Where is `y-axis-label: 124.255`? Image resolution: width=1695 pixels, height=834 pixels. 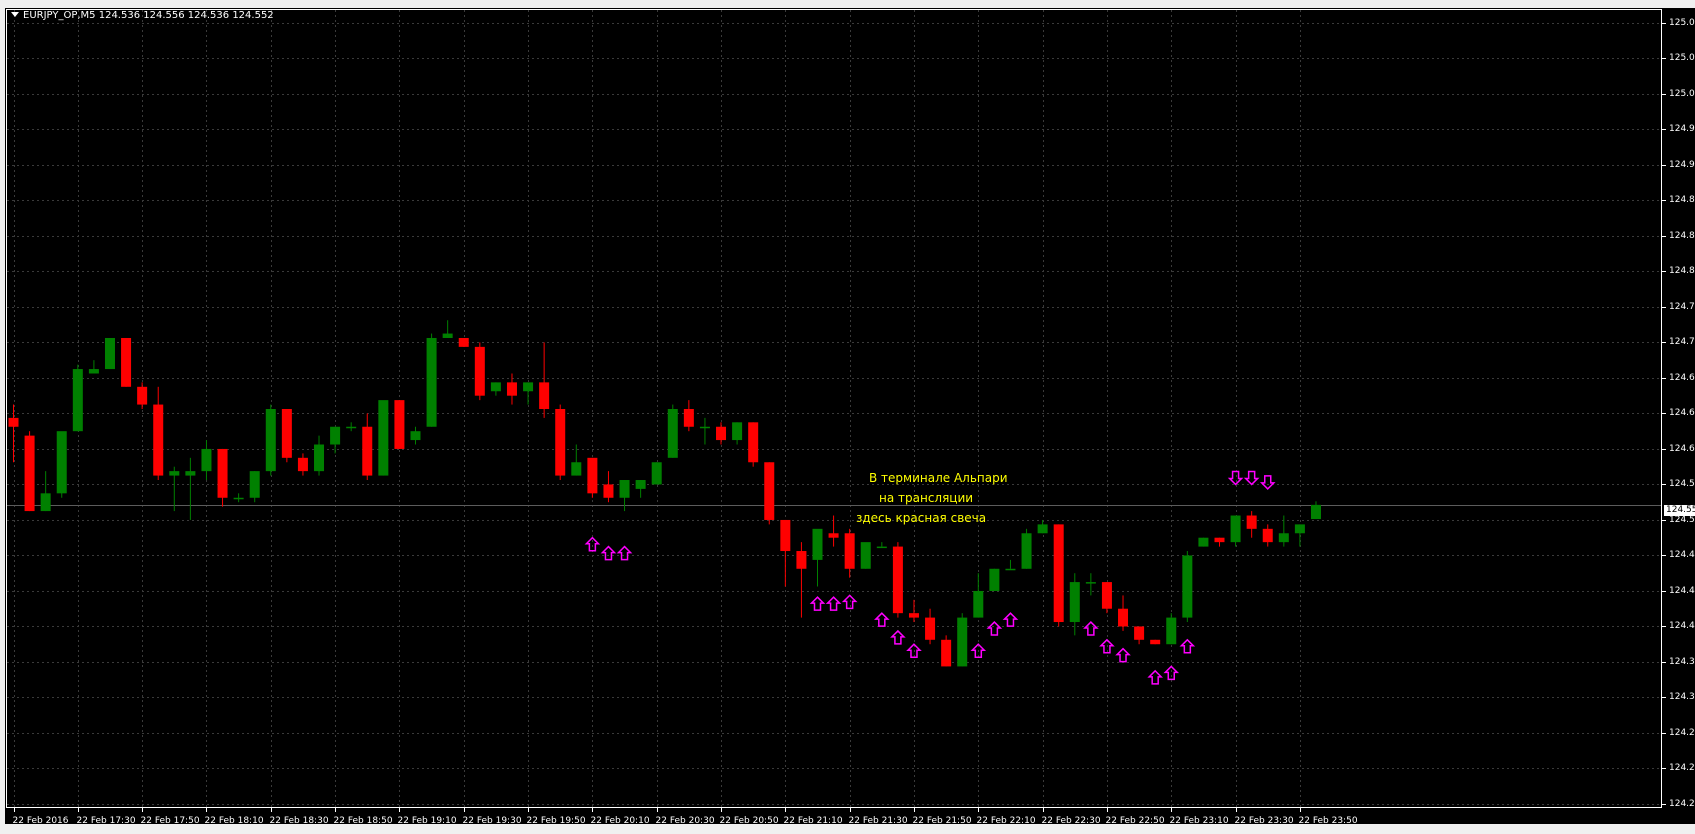 y-axis-label: 124.255 is located at coordinates (1682, 767).